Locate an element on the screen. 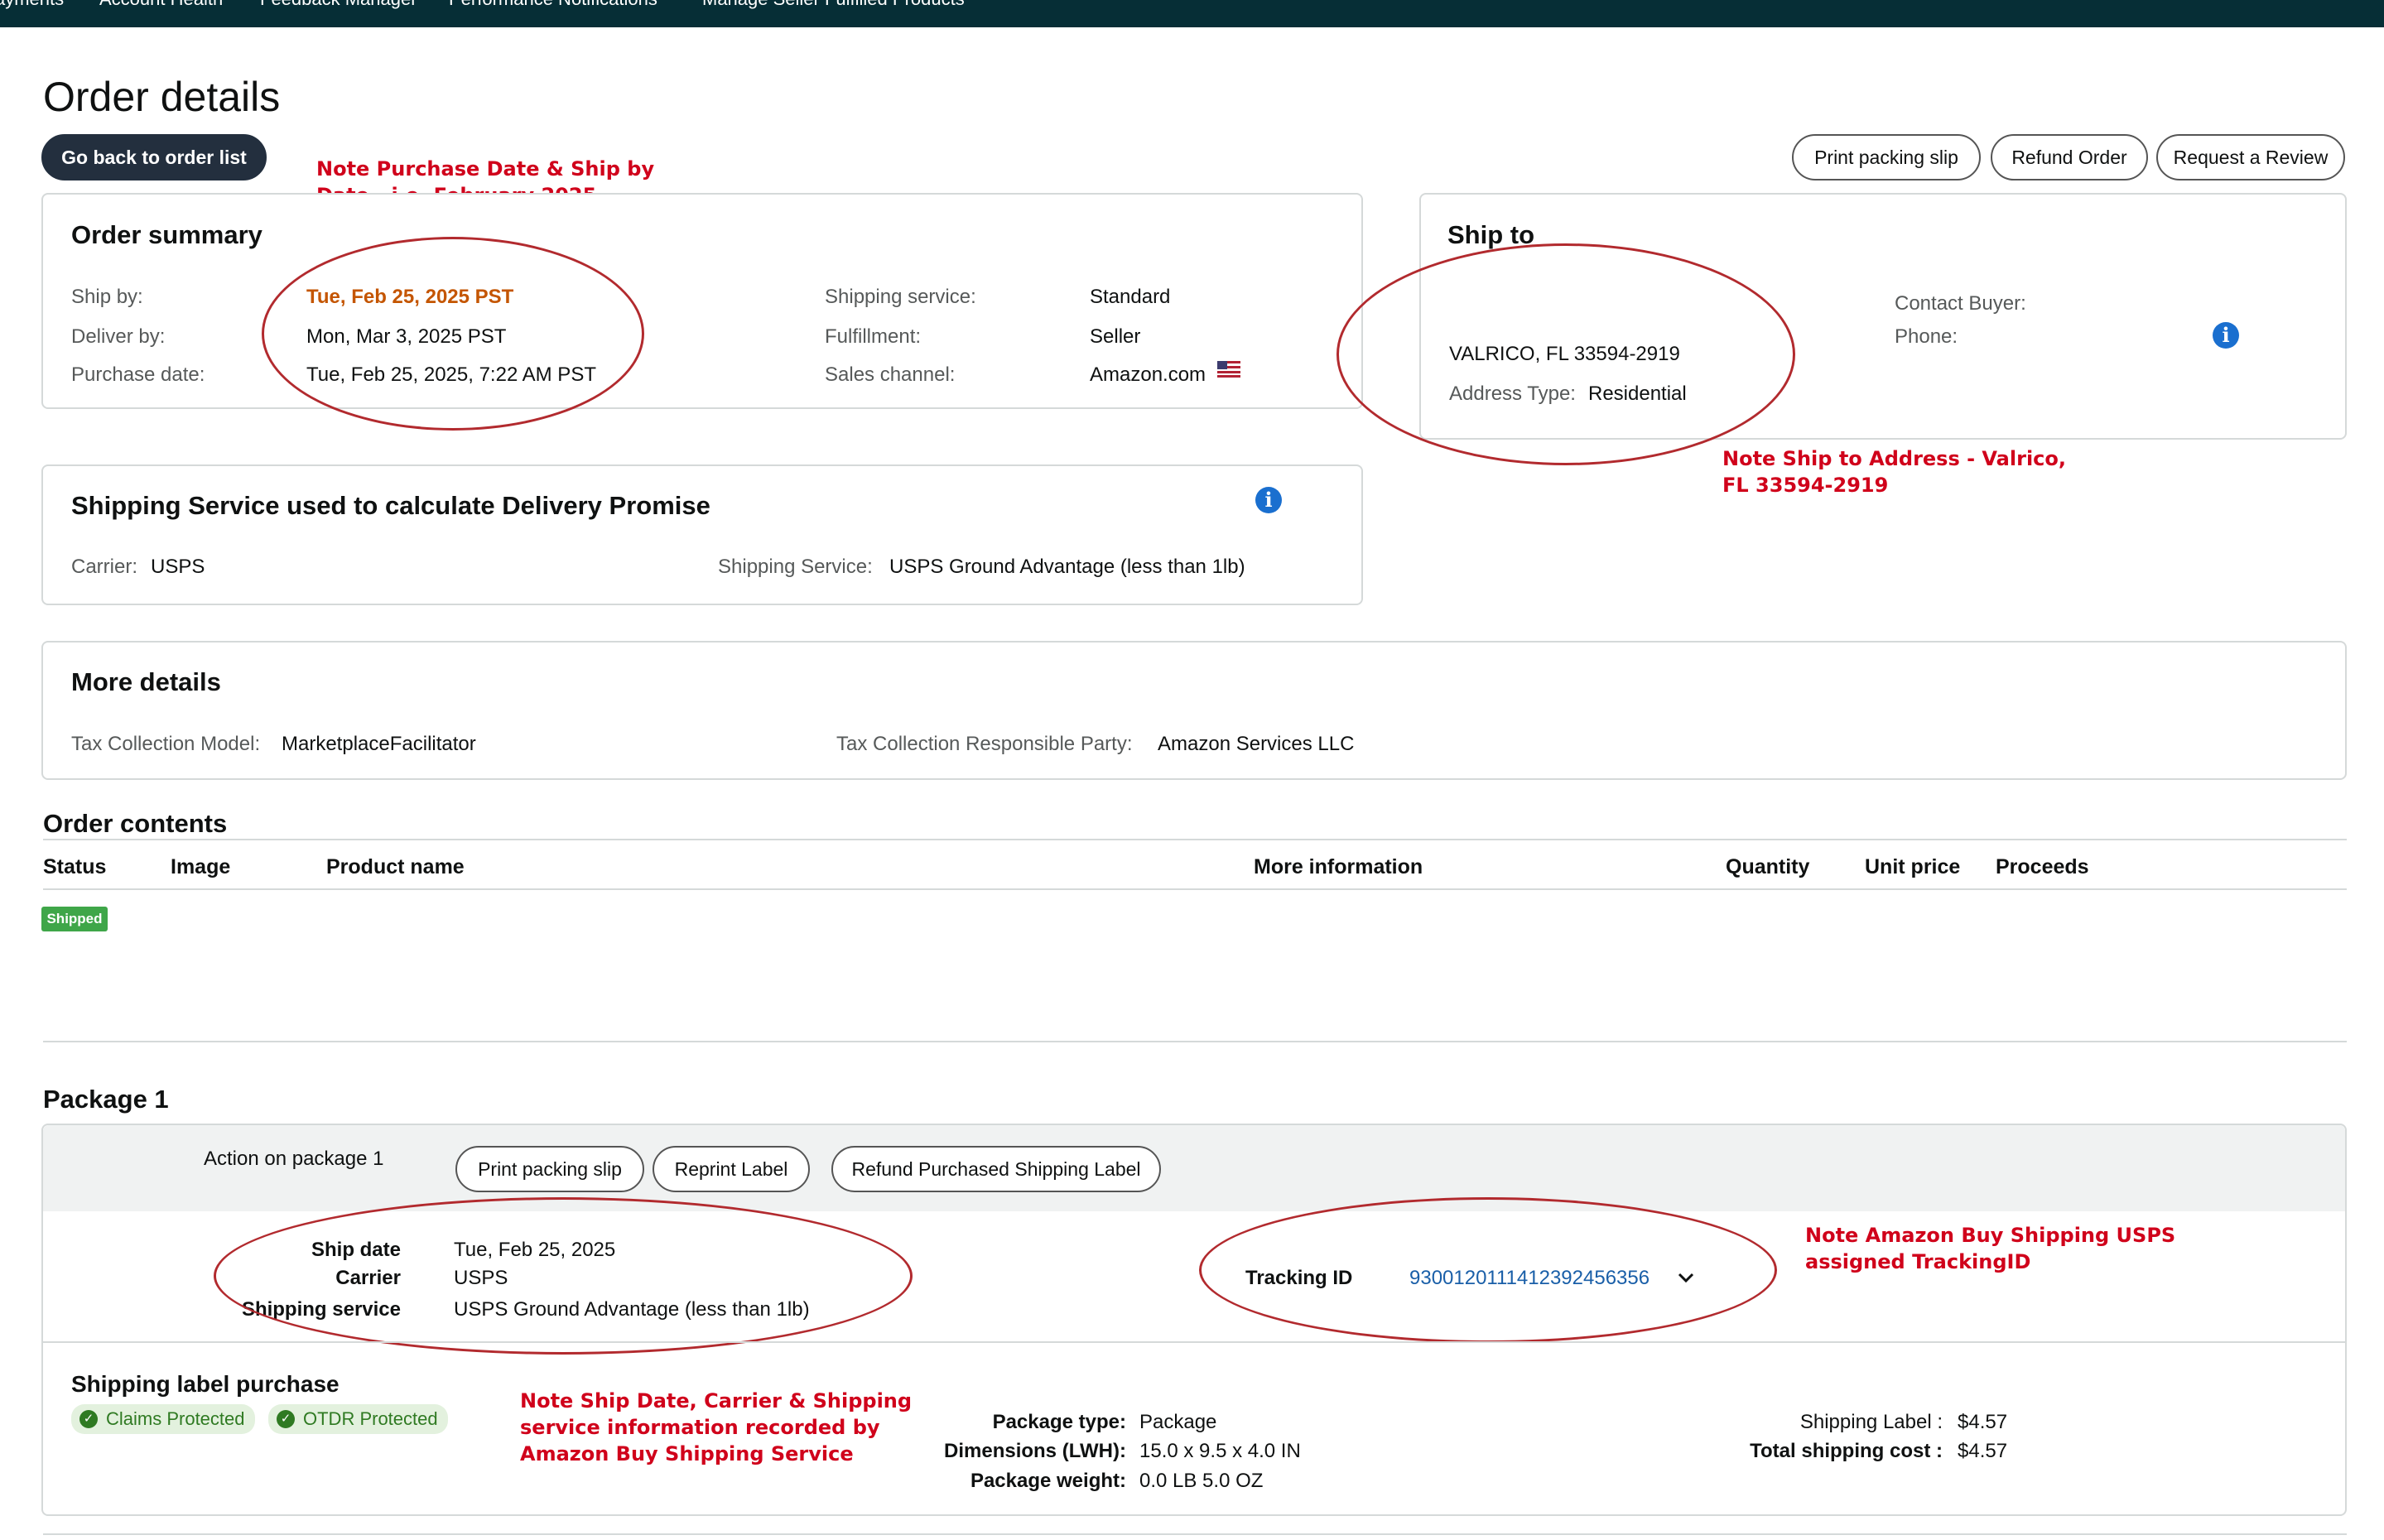 Image resolution: width=2384 pixels, height=1540 pixels. fulfillment-label: Fulfillment: is located at coordinates (873, 337).